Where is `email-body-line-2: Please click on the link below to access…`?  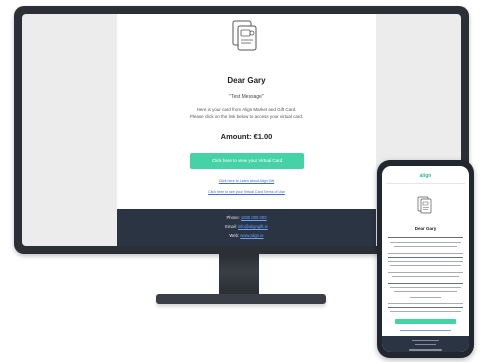 email-body-line-2: Please click on the link below to access… is located at coordinates (246, 116).